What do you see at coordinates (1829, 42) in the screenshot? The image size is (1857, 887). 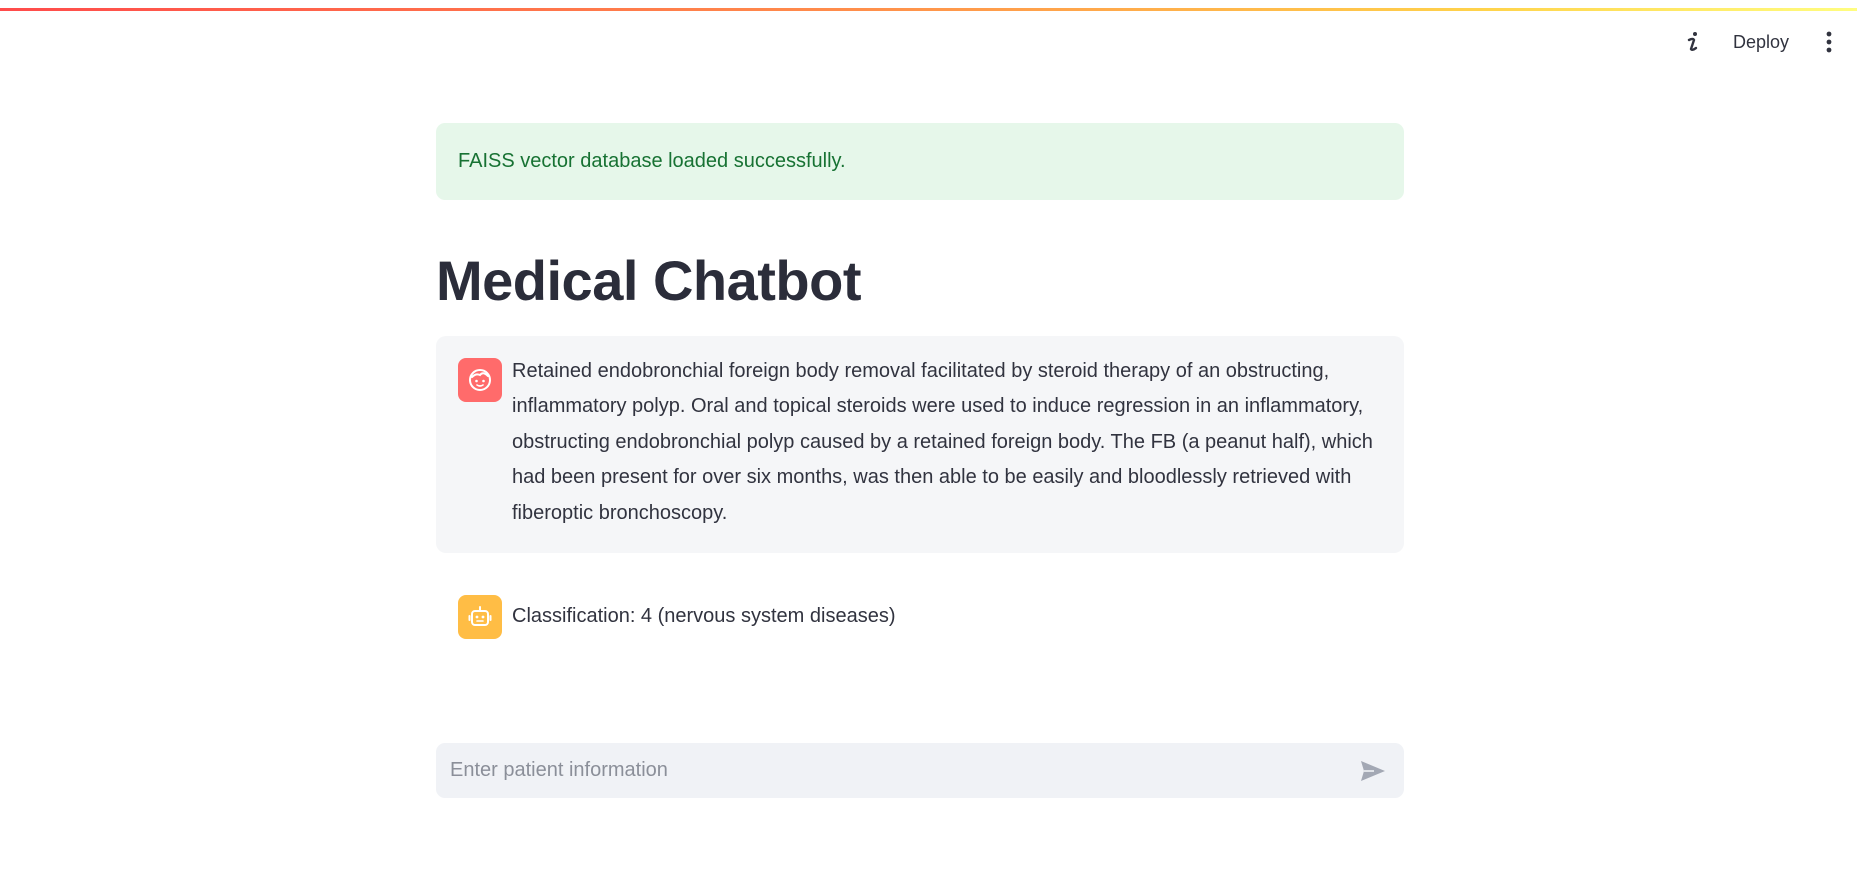 I see `more-vertical-icon` at bounding box center [1829, 42].